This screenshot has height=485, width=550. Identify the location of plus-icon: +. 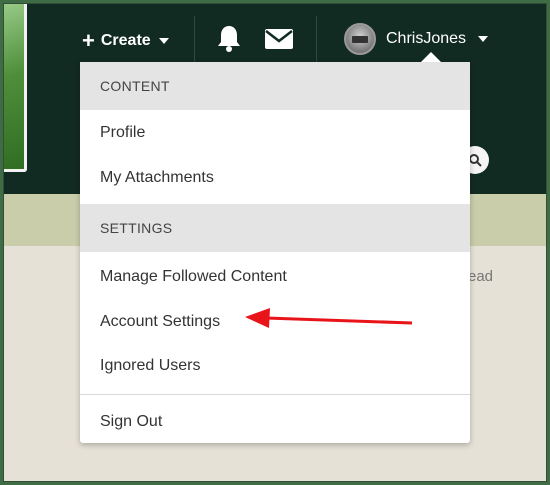
(88, 40).